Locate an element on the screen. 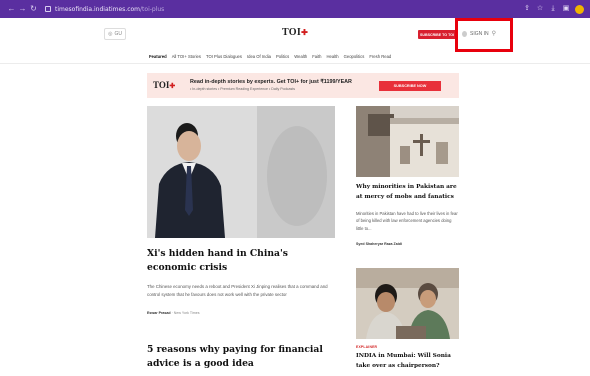 The height and width of the screenshot is (376, 590). side-story-1-photo is located at coordinates (407, 141).